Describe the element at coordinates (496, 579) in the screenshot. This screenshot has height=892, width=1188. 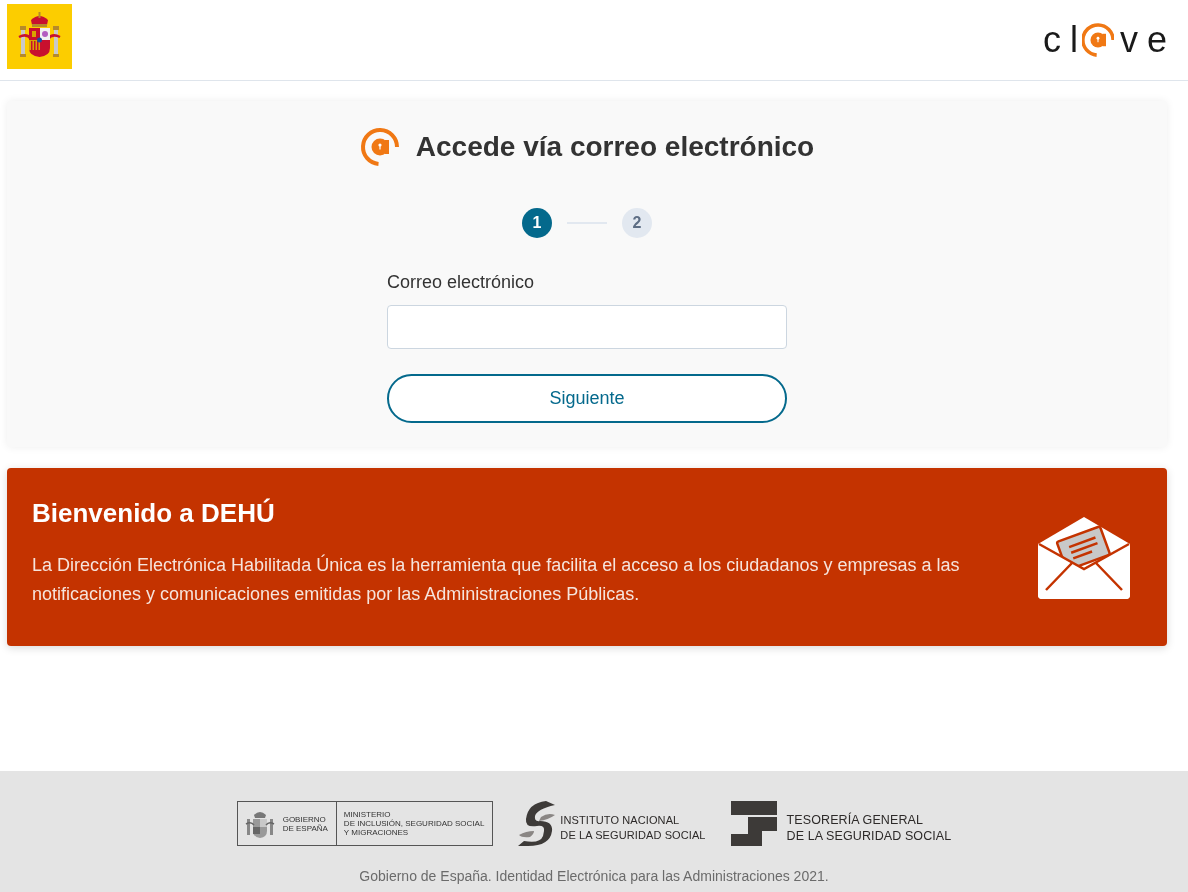
I see `banner-text: La Dirección Electrónica Habilitada Única es la herramienta que facilita el acceso a los ciudadanos y empresas a las notificaciones y comunicaciones emitidas por las Administraciones Públicas.` at that location.